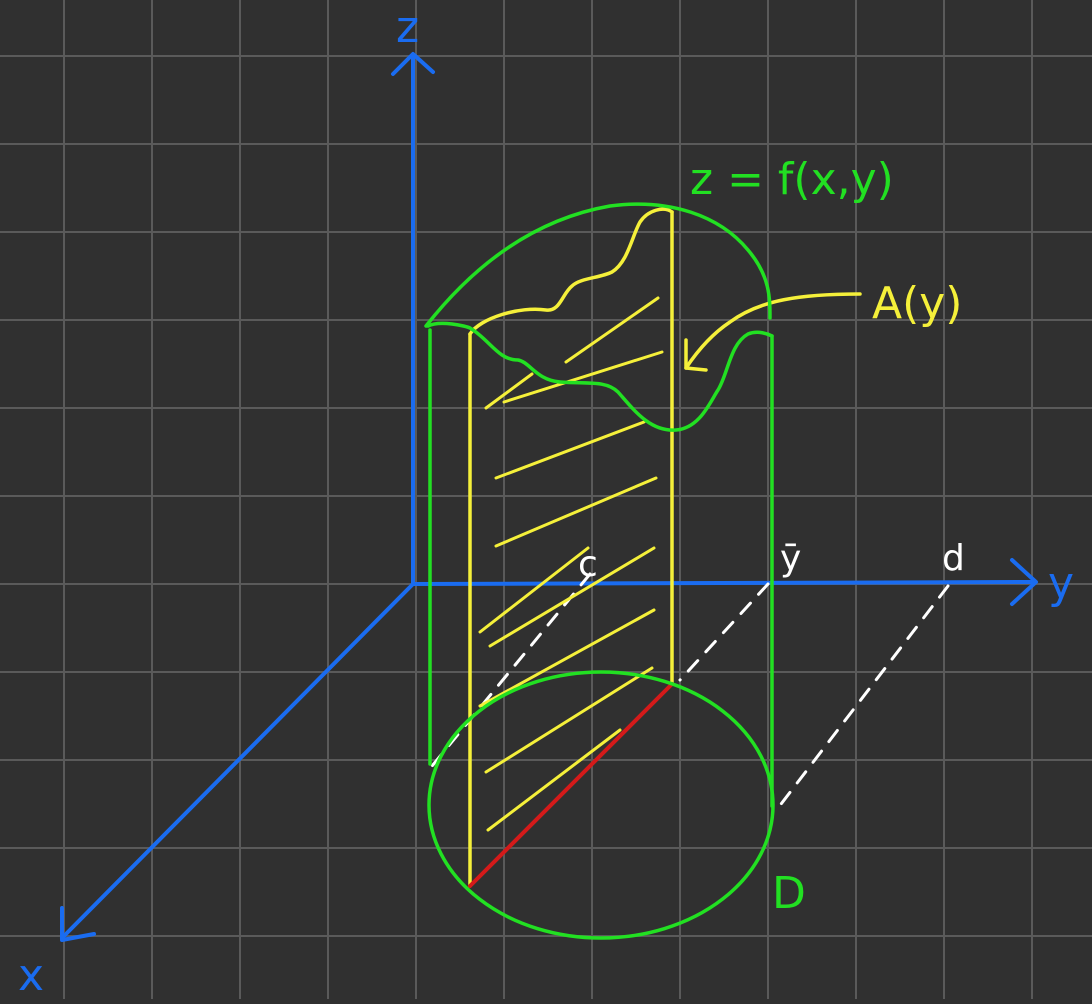 The height and width of the screenshot is (1004, 1092). What do you see at coordinates (724, 632) in the screenshot?
I see `dashed-line-from-ybar` at bounding box center [724, 632].